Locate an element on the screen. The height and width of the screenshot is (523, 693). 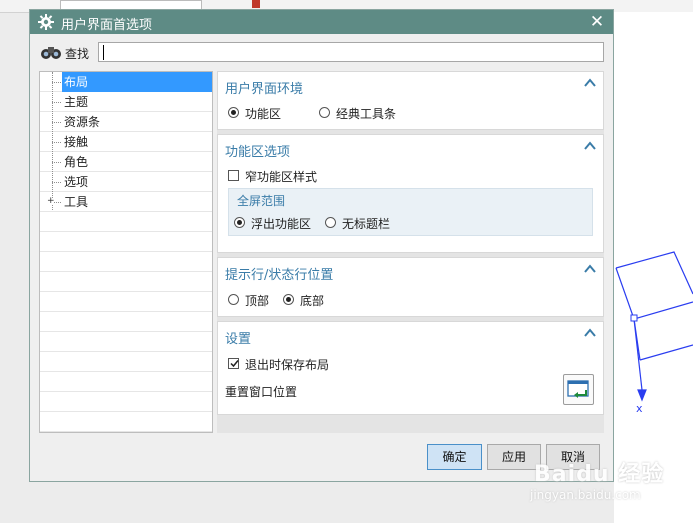
section-title: 功能区选项 is located at coordinates (258, 152).